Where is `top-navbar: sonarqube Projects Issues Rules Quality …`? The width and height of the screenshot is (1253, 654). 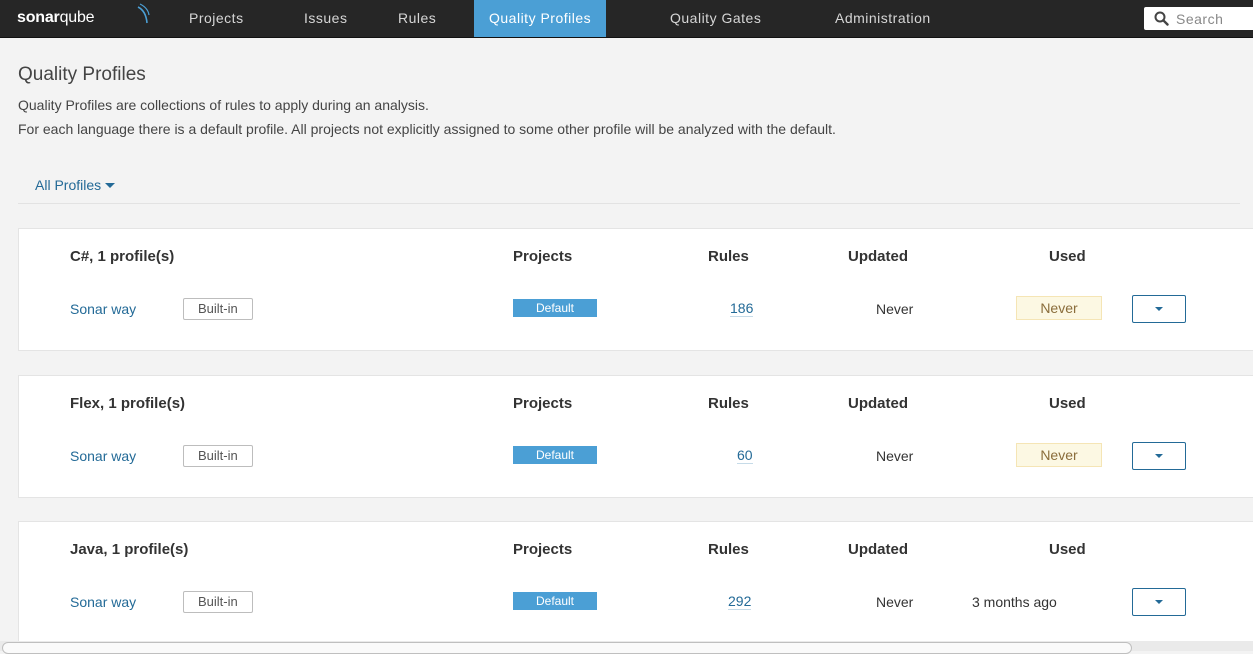 top-navbar: sonarqube Projects Issues Rules Quality … is located at coordinates (626, 19).